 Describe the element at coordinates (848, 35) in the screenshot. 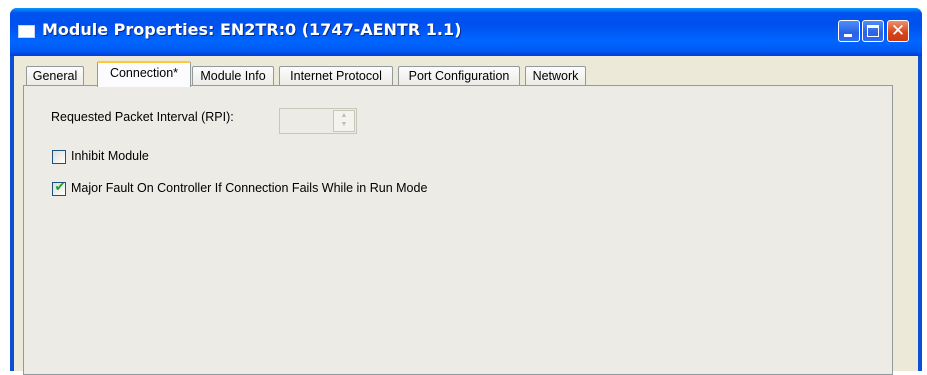

I see `minimize-icon` at that location.